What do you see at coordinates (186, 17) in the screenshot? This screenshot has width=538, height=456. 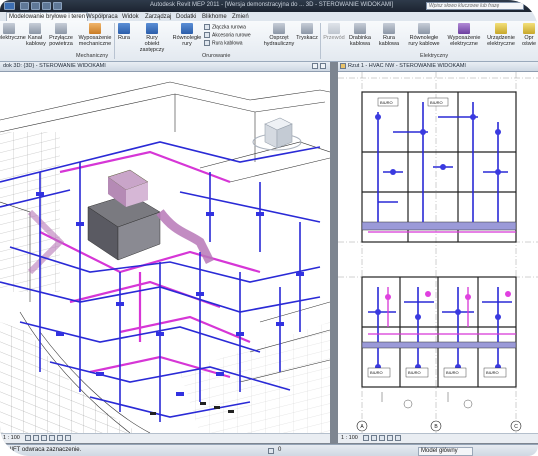 I see `tab-addins: Dodatki` at bounding box center [186, 17].